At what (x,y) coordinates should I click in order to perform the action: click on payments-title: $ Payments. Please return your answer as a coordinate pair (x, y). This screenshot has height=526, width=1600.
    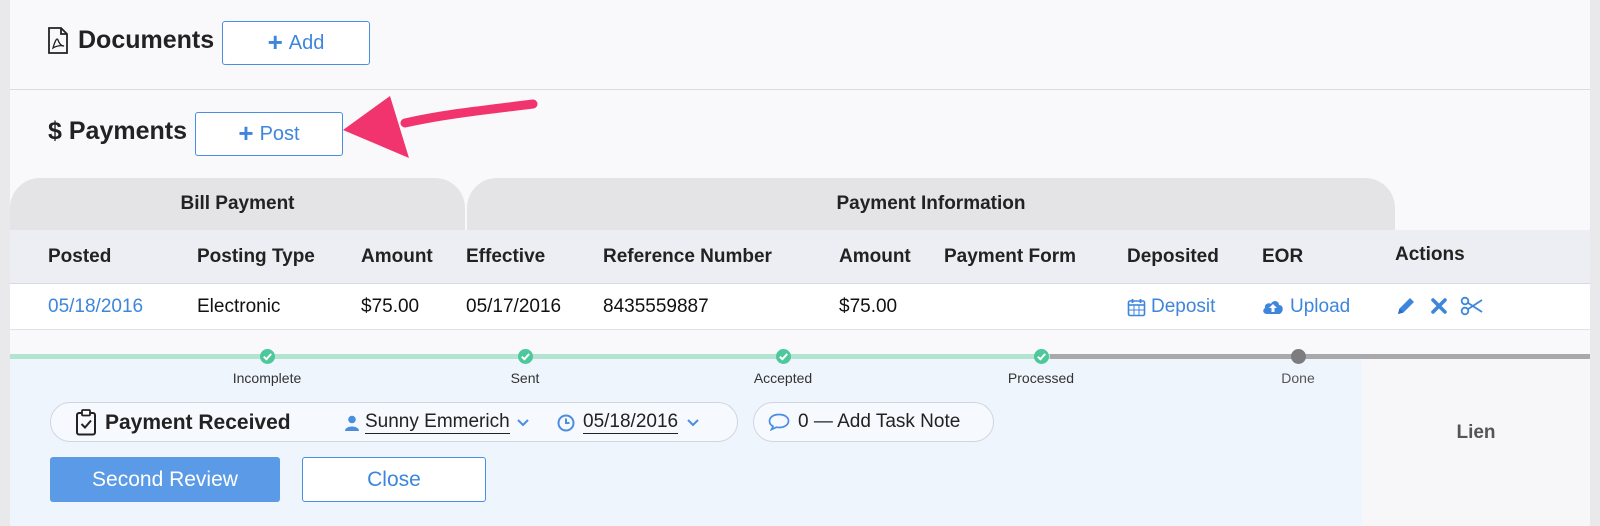
    Looking at the image, I should click on (117, 131).